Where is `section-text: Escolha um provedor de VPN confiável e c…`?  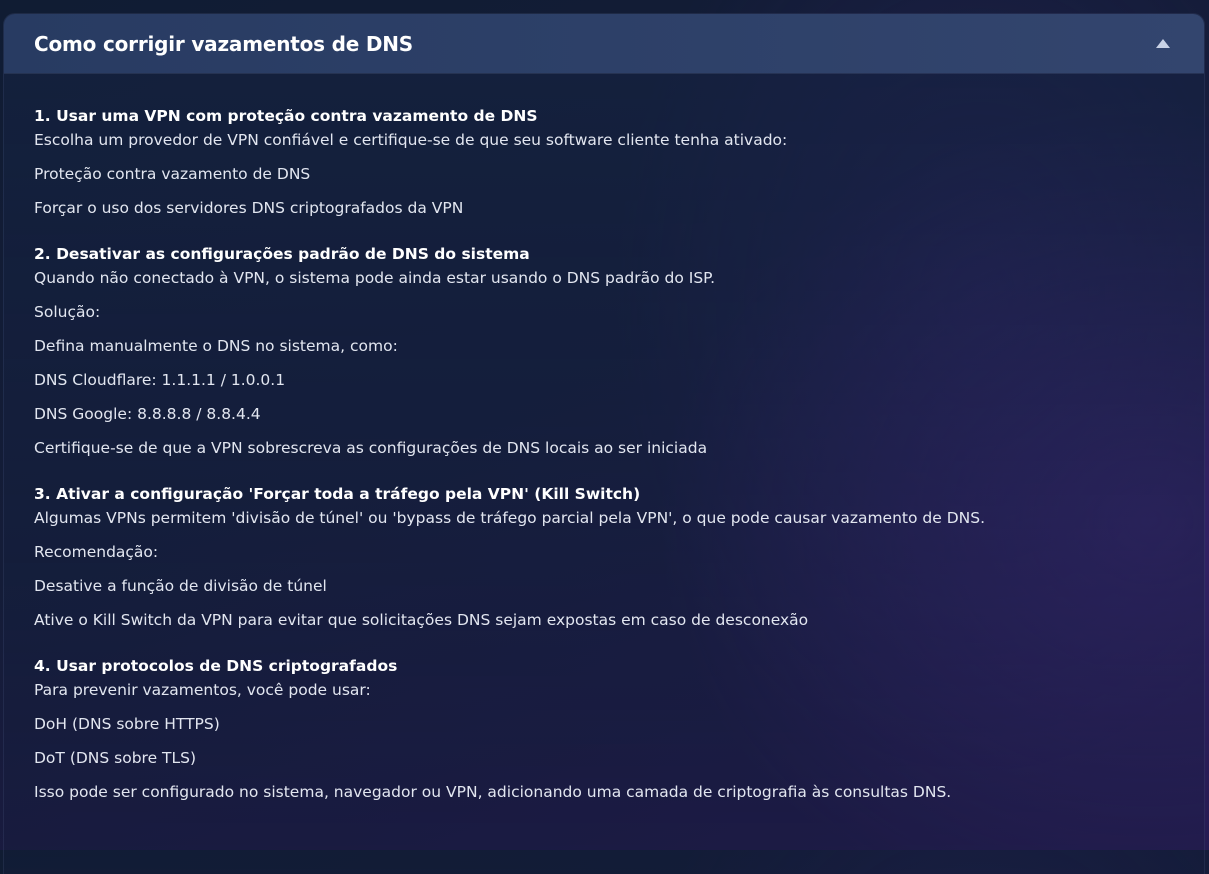
section-text: Escolha um provedor de VPN confiável e c… is located at coordinates (411, 140).